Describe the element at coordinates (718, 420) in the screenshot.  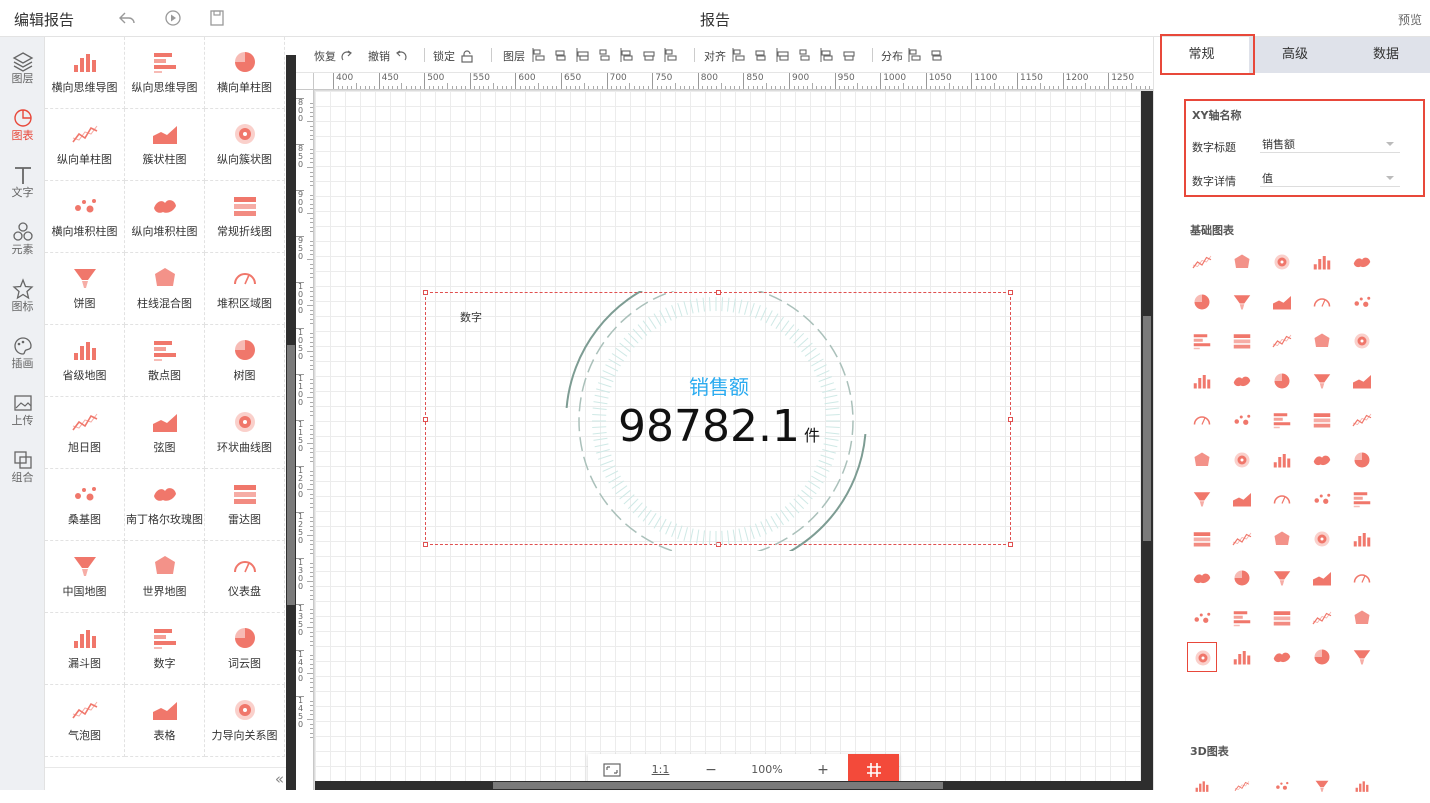
I see `number-widget: 数字 销售额 98782.1 件` at that location.